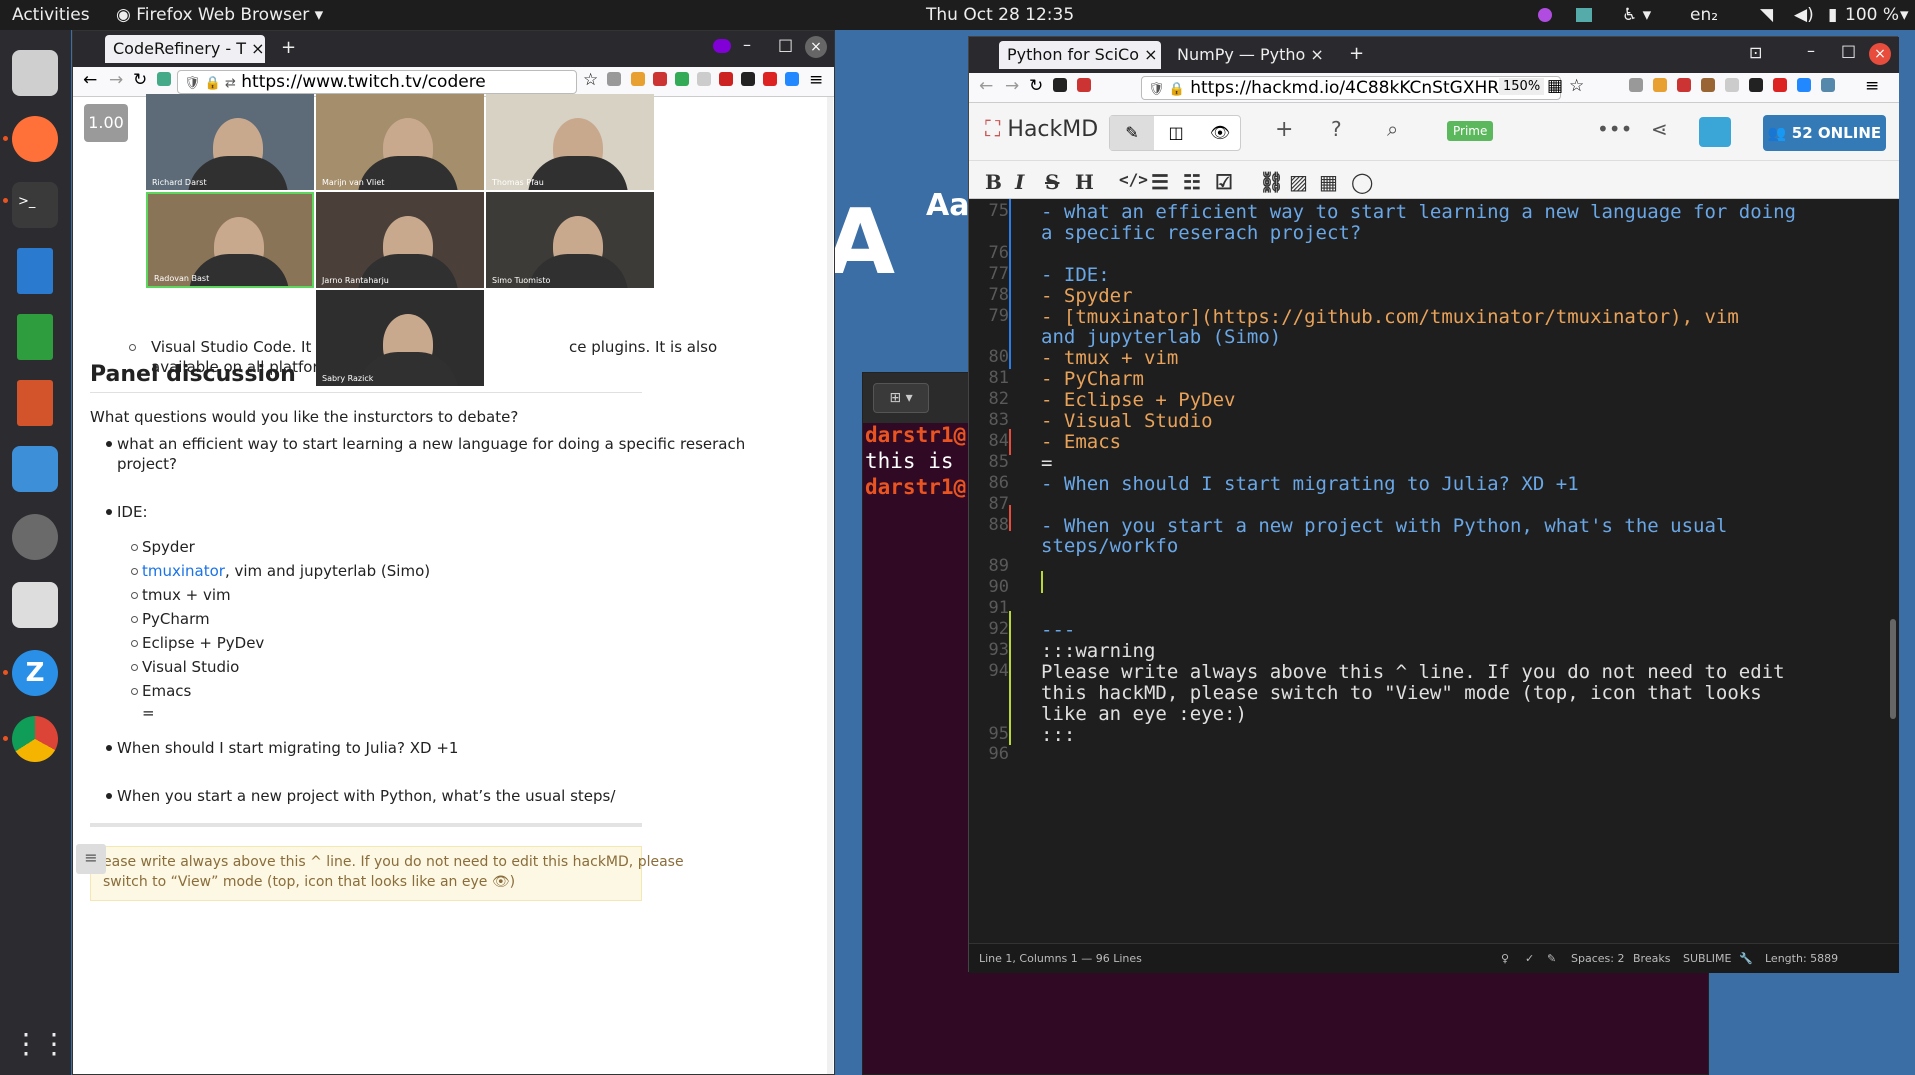  Describe the element at coordinates (35, 337) in the screenshot. I see `calc-icon` at that location.